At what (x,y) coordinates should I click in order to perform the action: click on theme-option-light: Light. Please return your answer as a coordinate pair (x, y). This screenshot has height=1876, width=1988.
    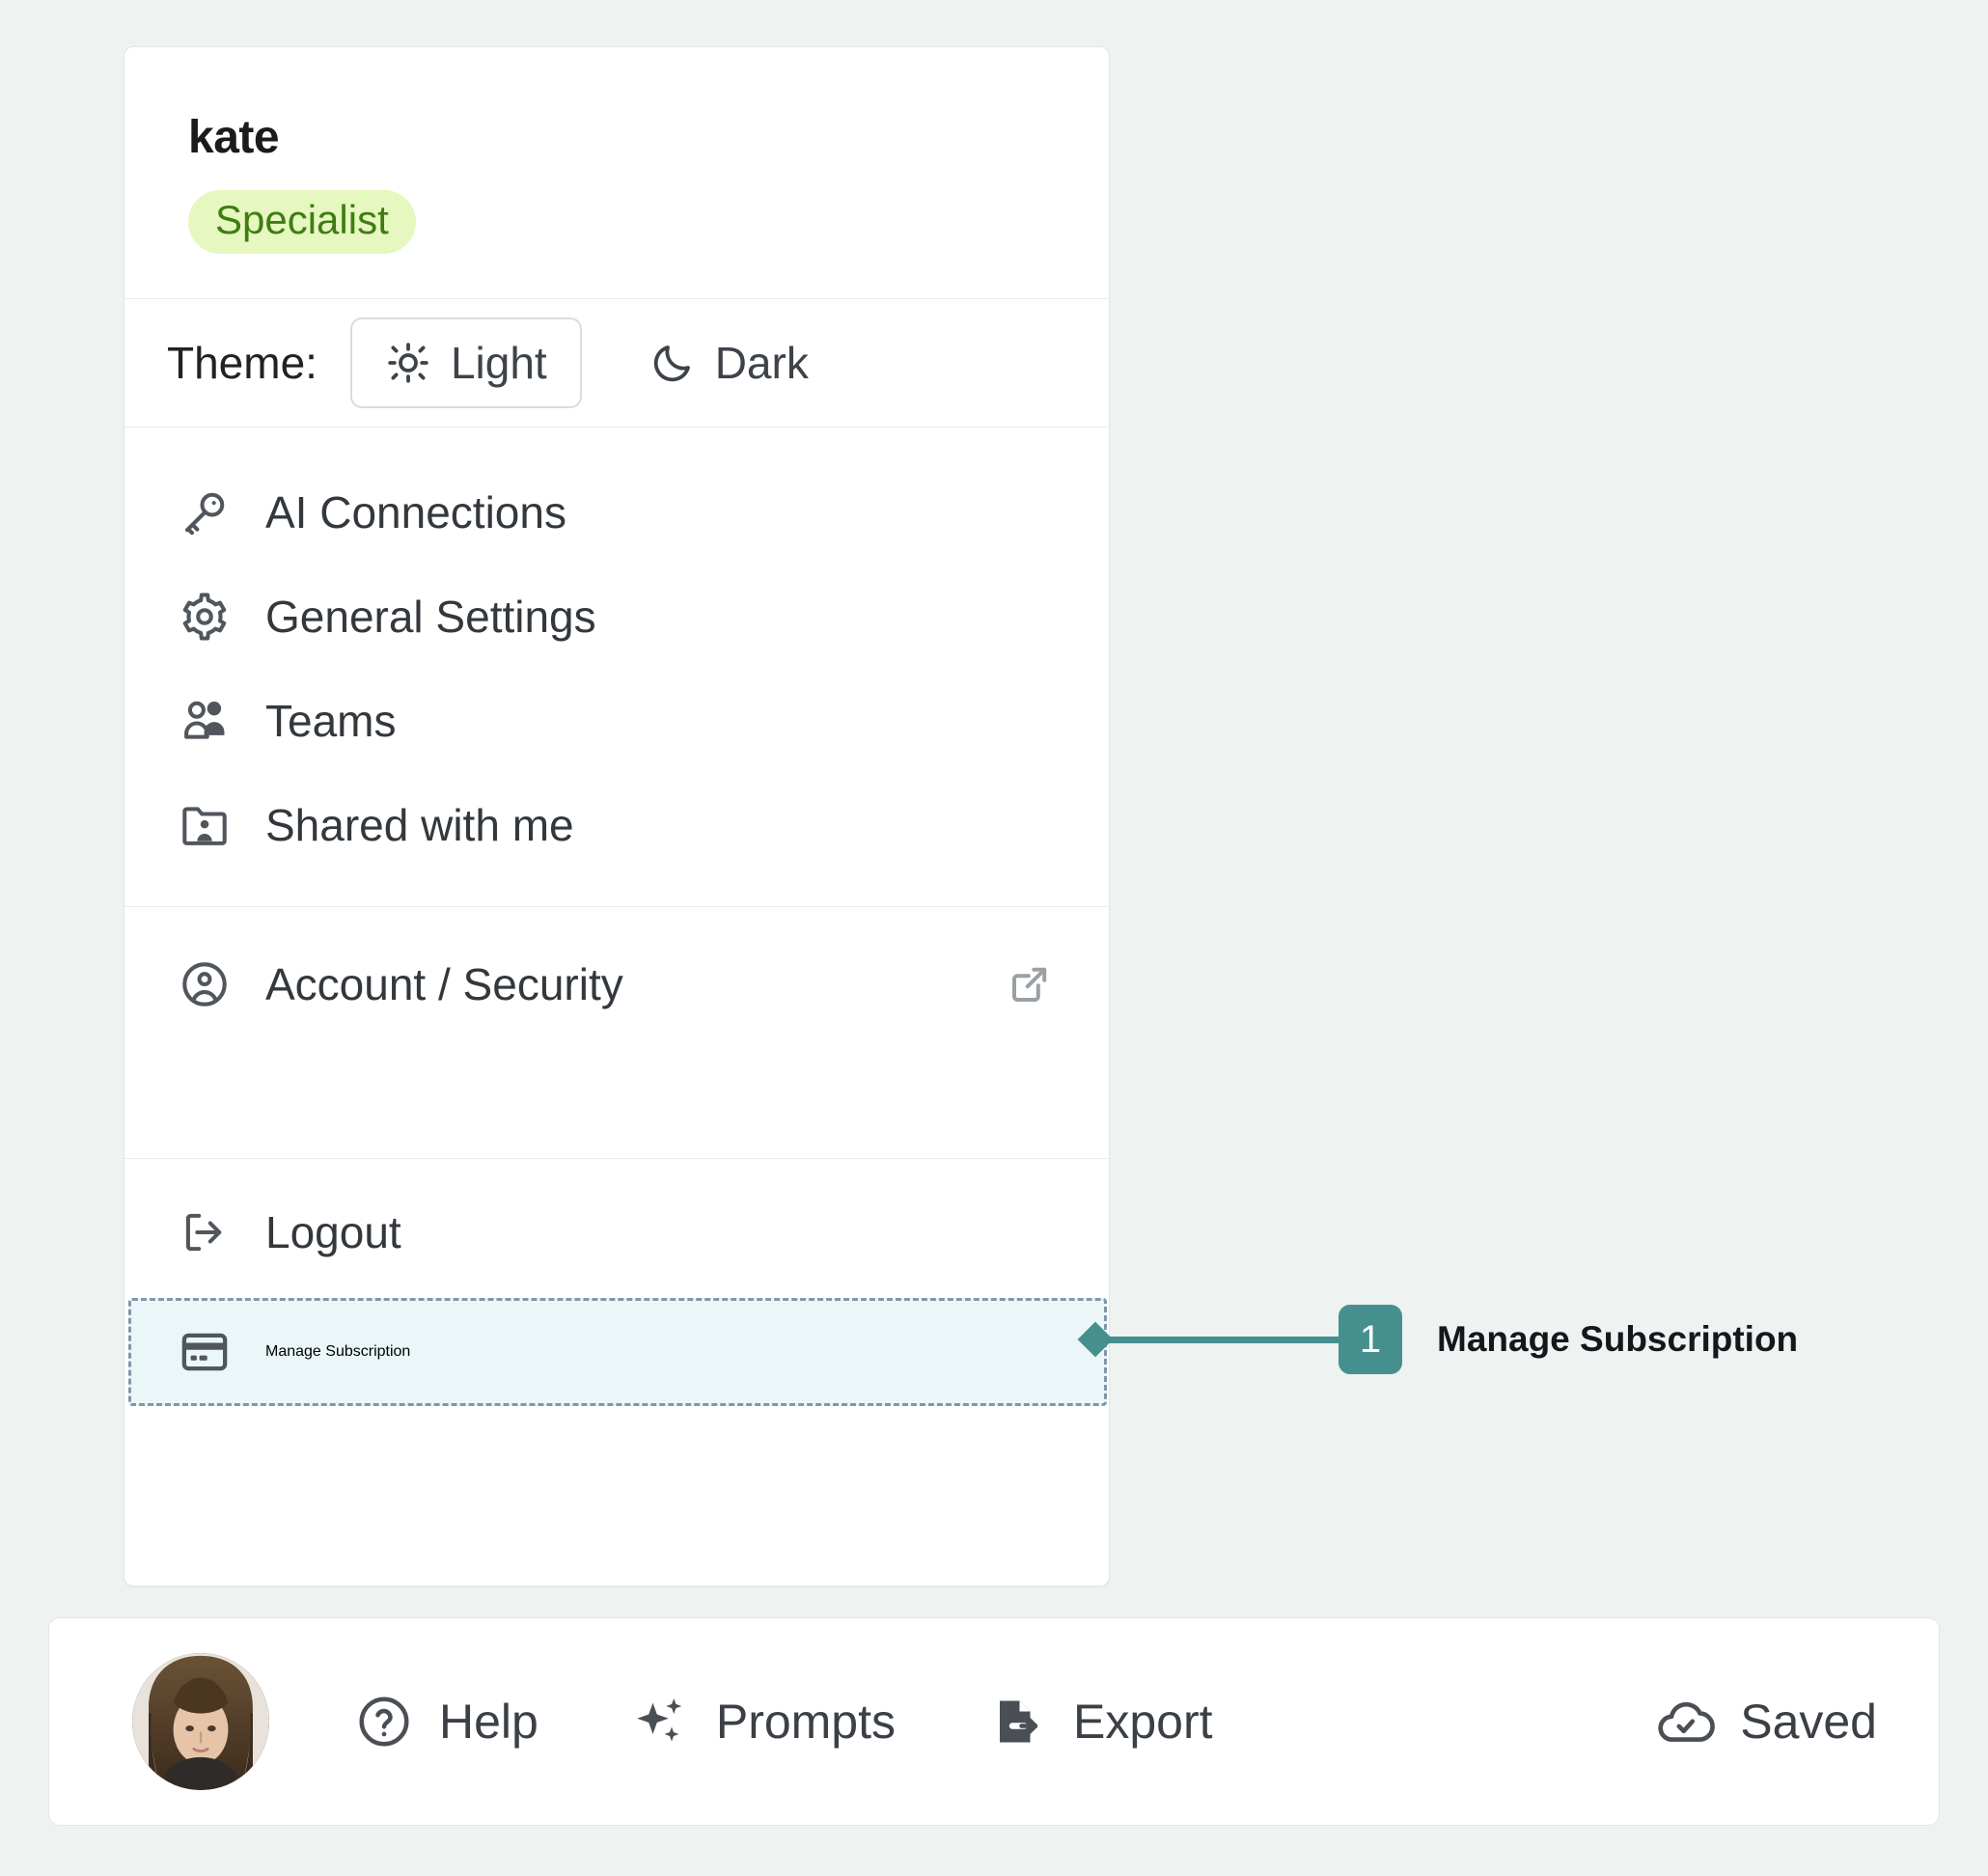
    Looking at the image, I should click on (465, 362).